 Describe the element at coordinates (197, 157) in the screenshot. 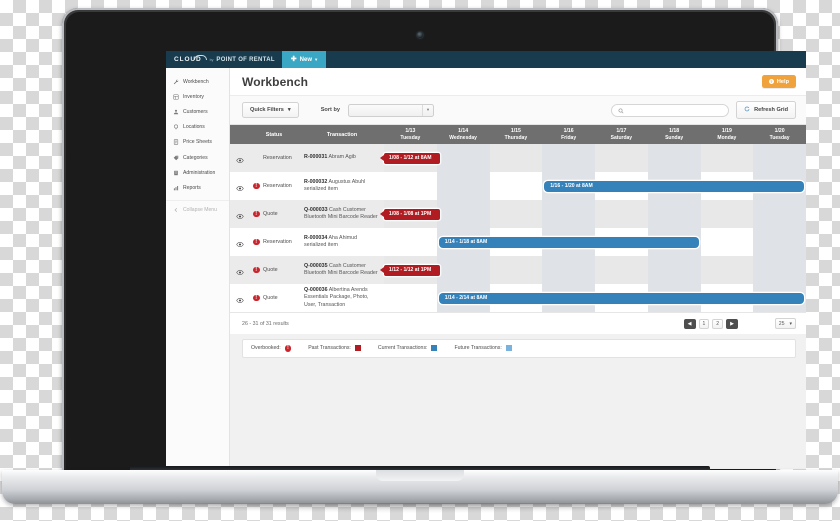

I see `sidebar-item-categories: Categories` at that location.